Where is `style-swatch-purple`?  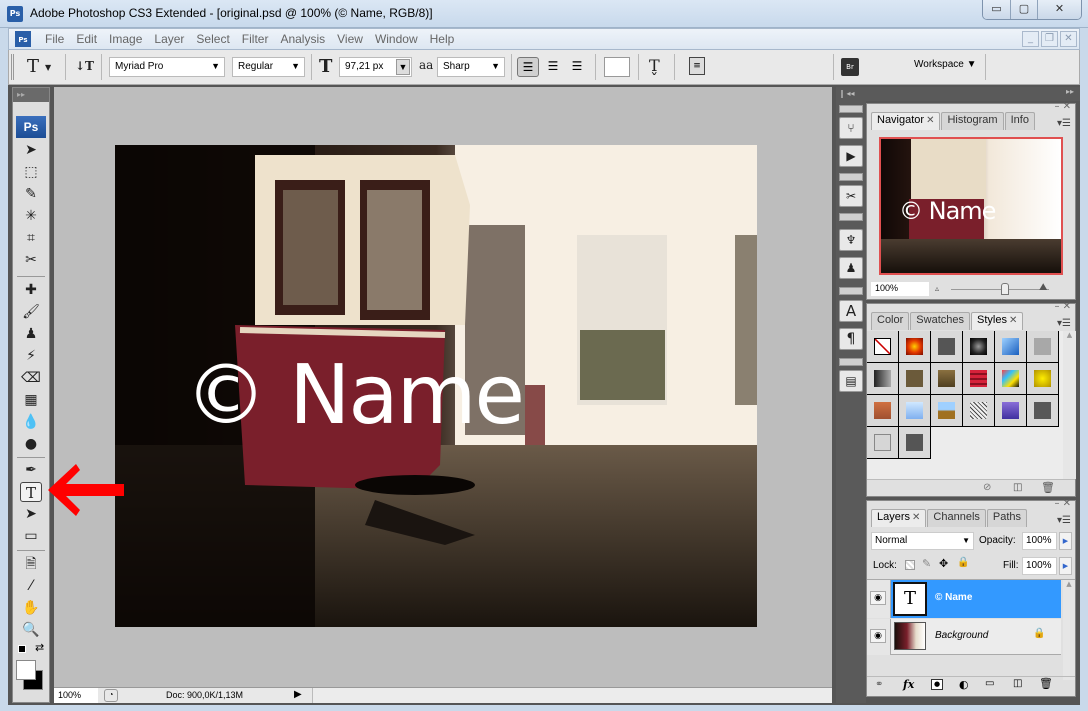
style-swatch-purple is located at coordinates (1011, 411).